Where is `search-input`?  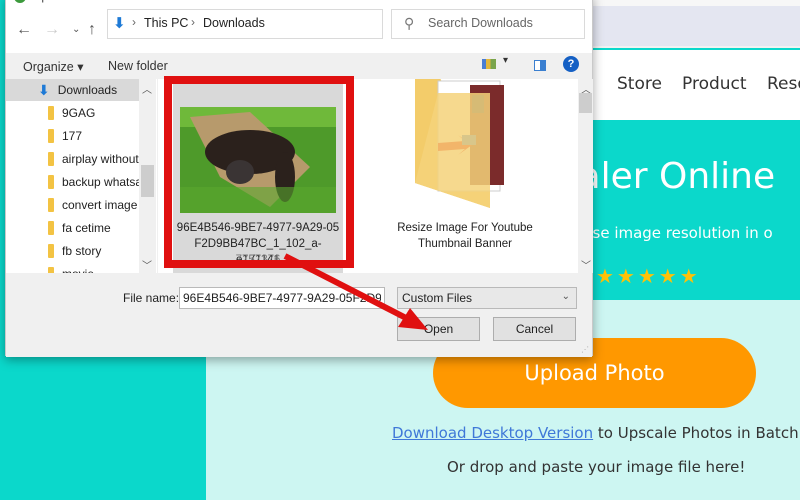
search-input is located at coordinates (503, 23).